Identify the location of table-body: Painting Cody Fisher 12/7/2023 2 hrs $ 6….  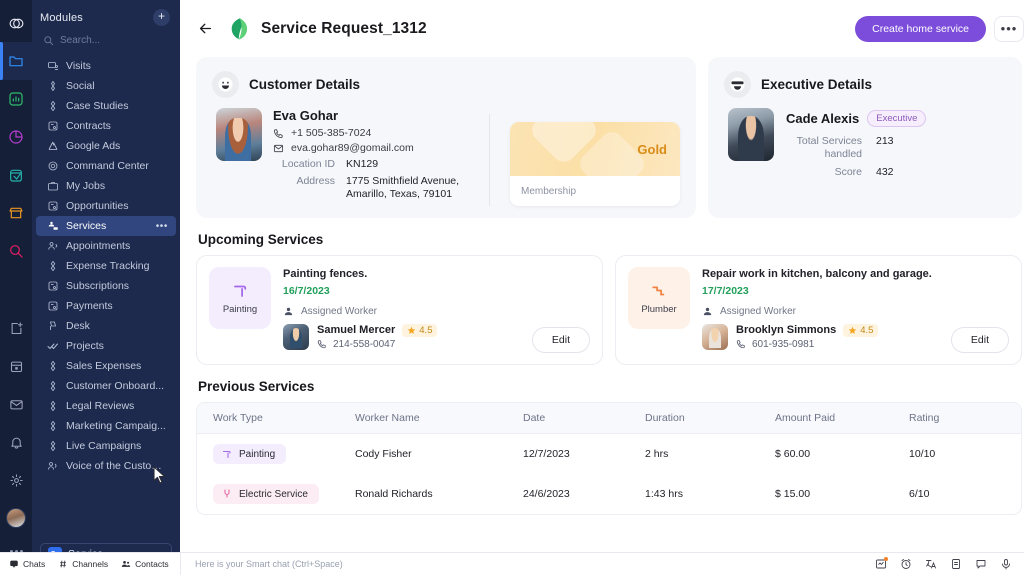
(609, 474).